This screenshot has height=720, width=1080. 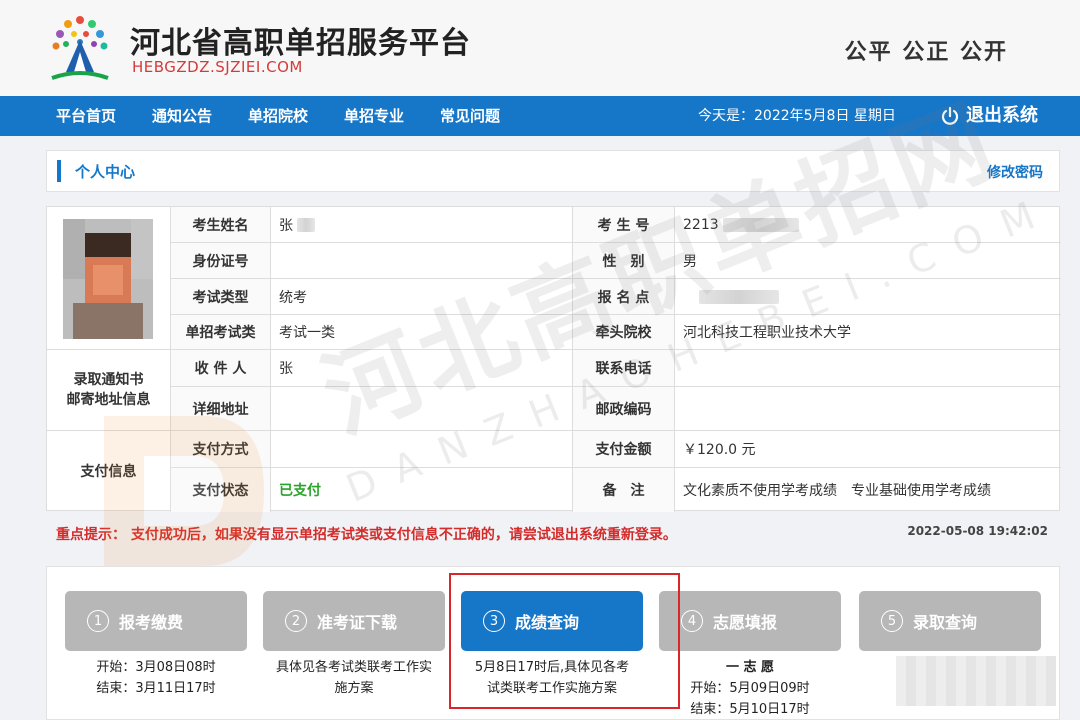 I want to click on value-exam-type: 统考, so click(x=422, y=296).